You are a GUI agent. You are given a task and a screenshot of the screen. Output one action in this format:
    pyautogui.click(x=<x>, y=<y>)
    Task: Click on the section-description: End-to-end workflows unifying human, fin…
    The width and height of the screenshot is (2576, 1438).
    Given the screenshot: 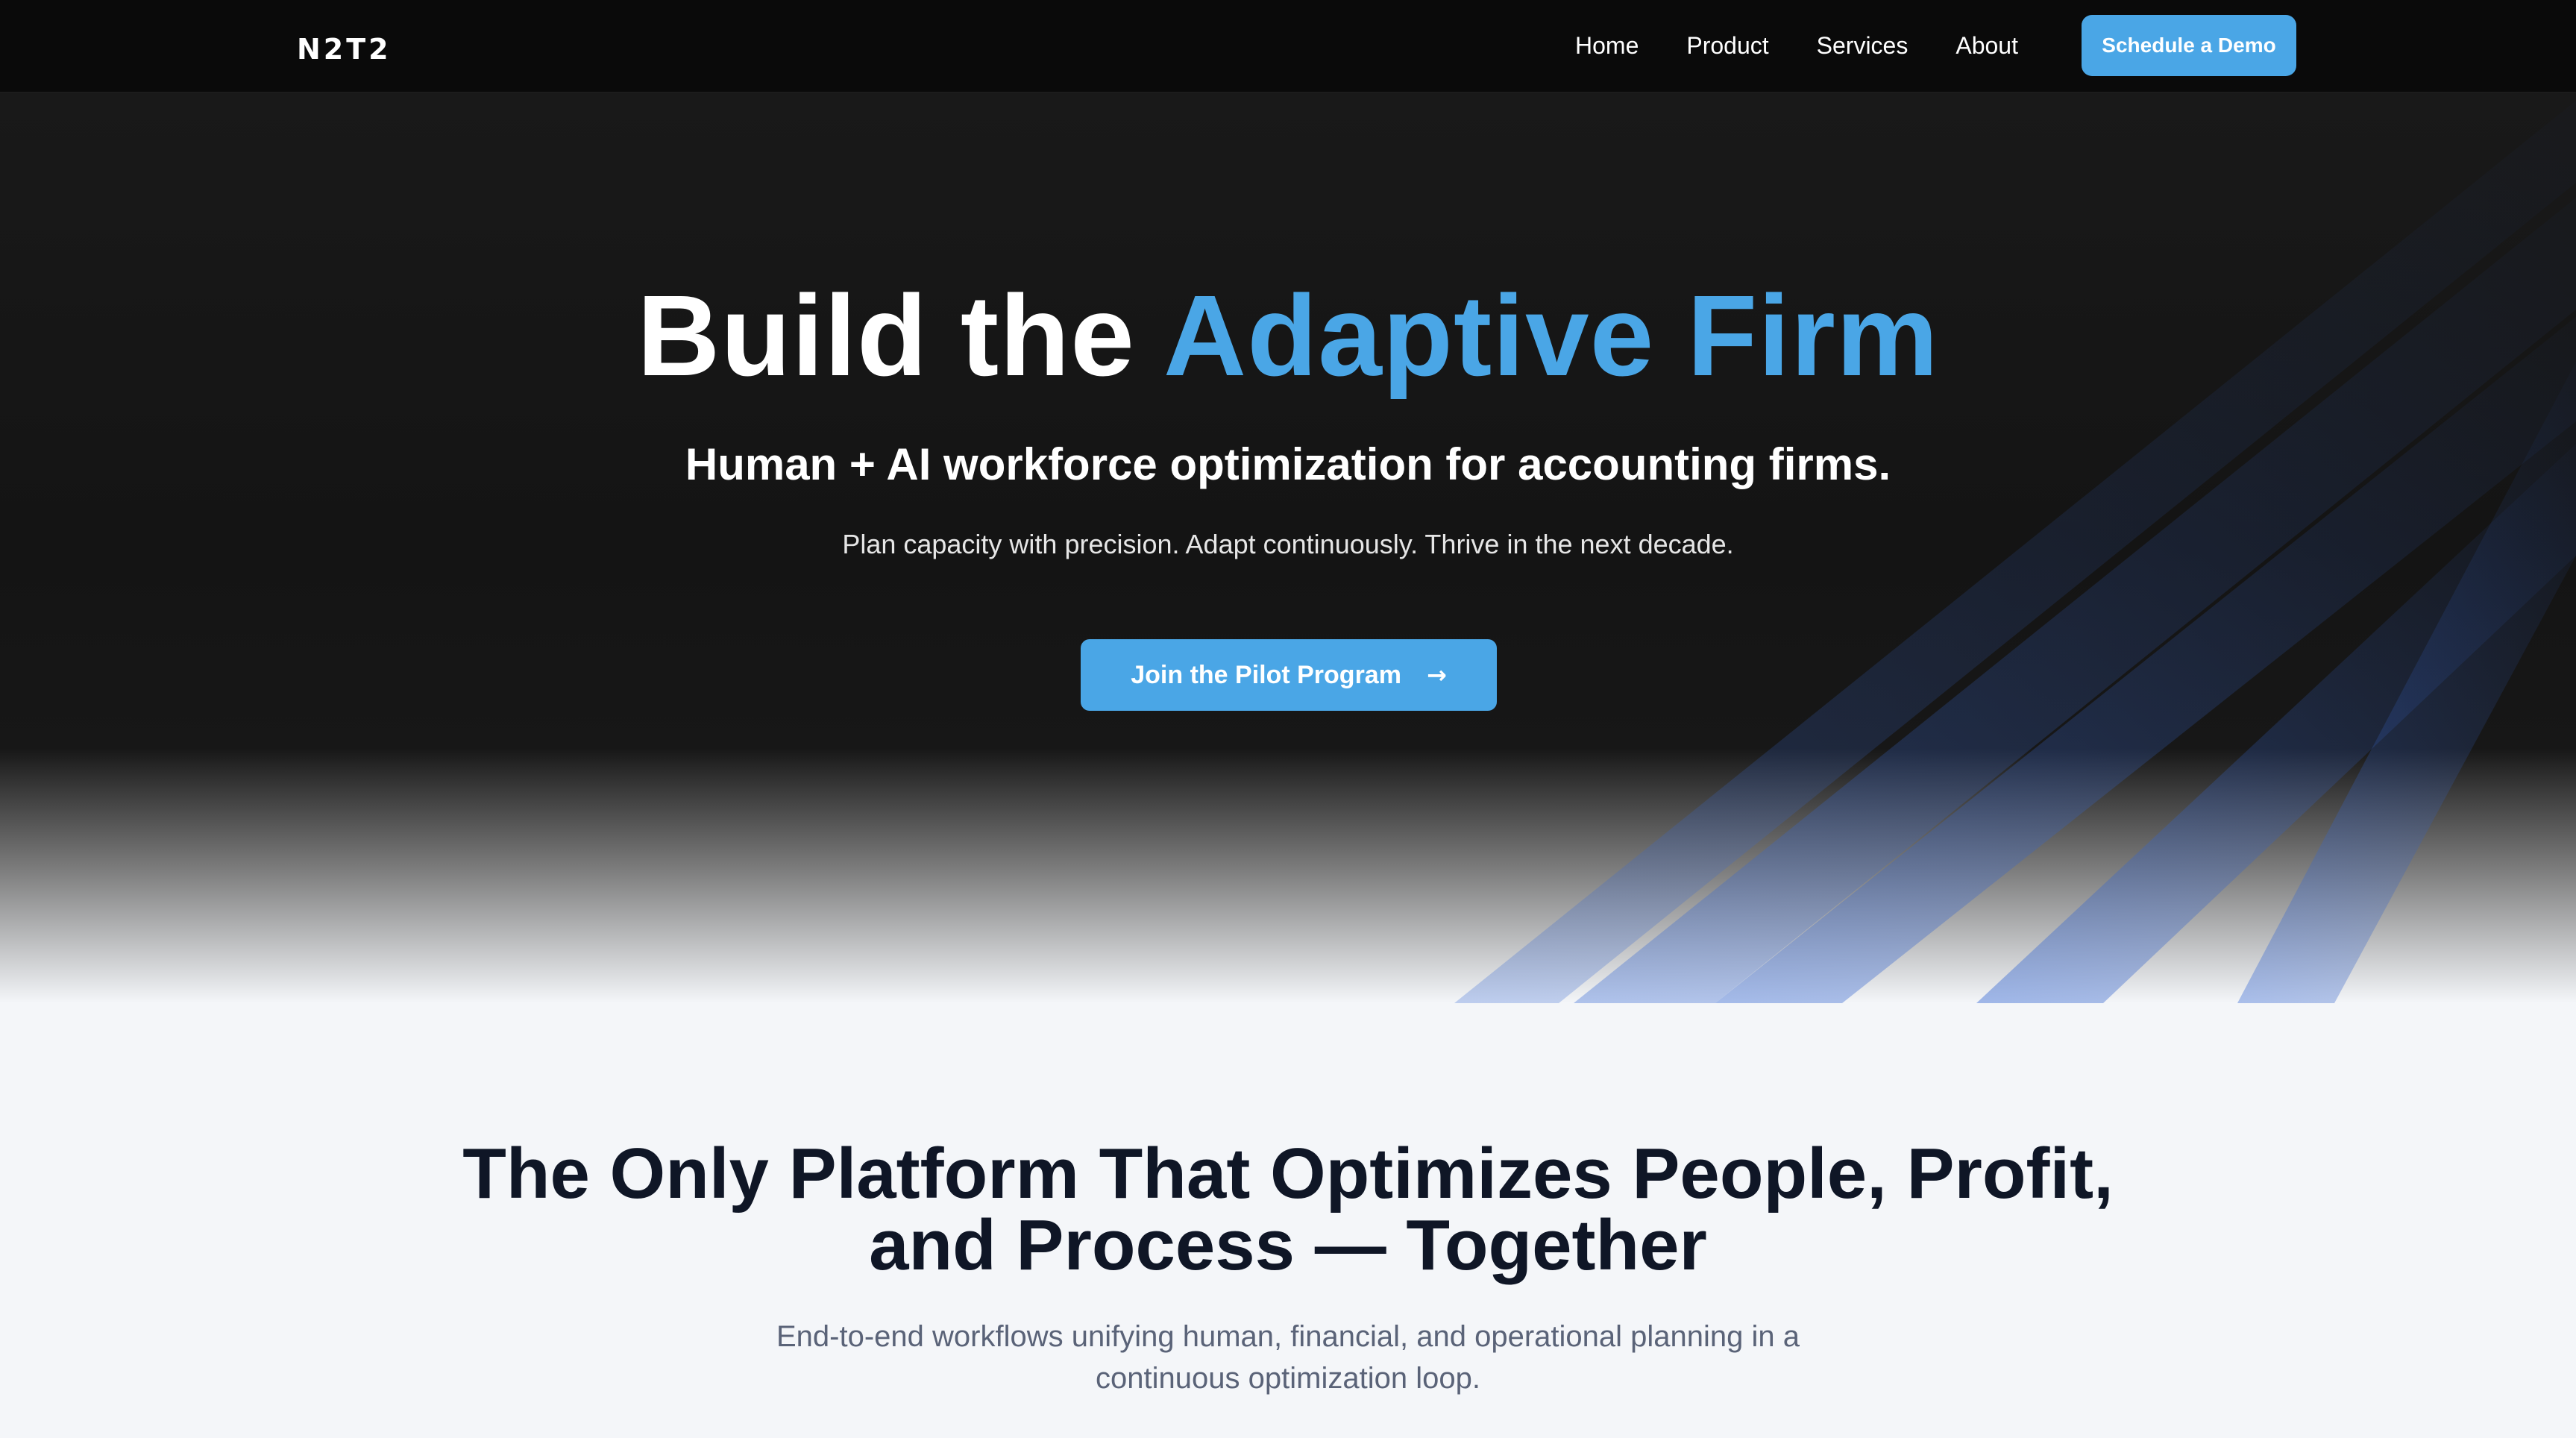 What is the action you would take?
    pyautogui.click(x=1288, y=1358)
    